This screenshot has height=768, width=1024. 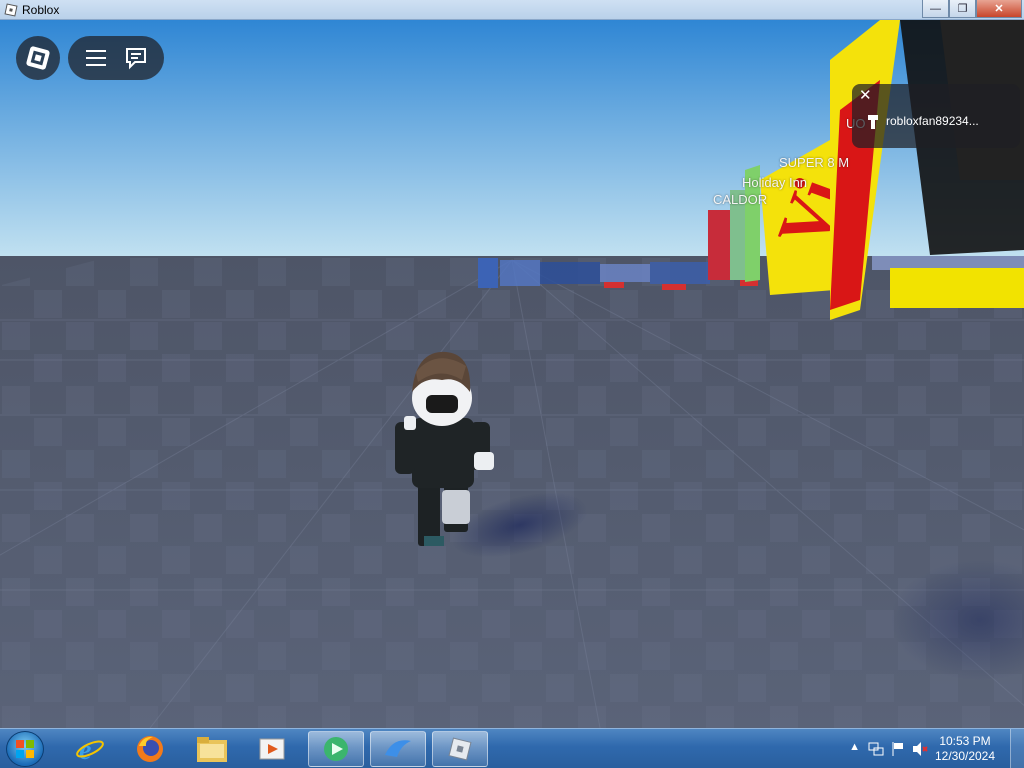 I want to click on sign-label-super8: SUPER 8 M, so click(x=814, y=162).